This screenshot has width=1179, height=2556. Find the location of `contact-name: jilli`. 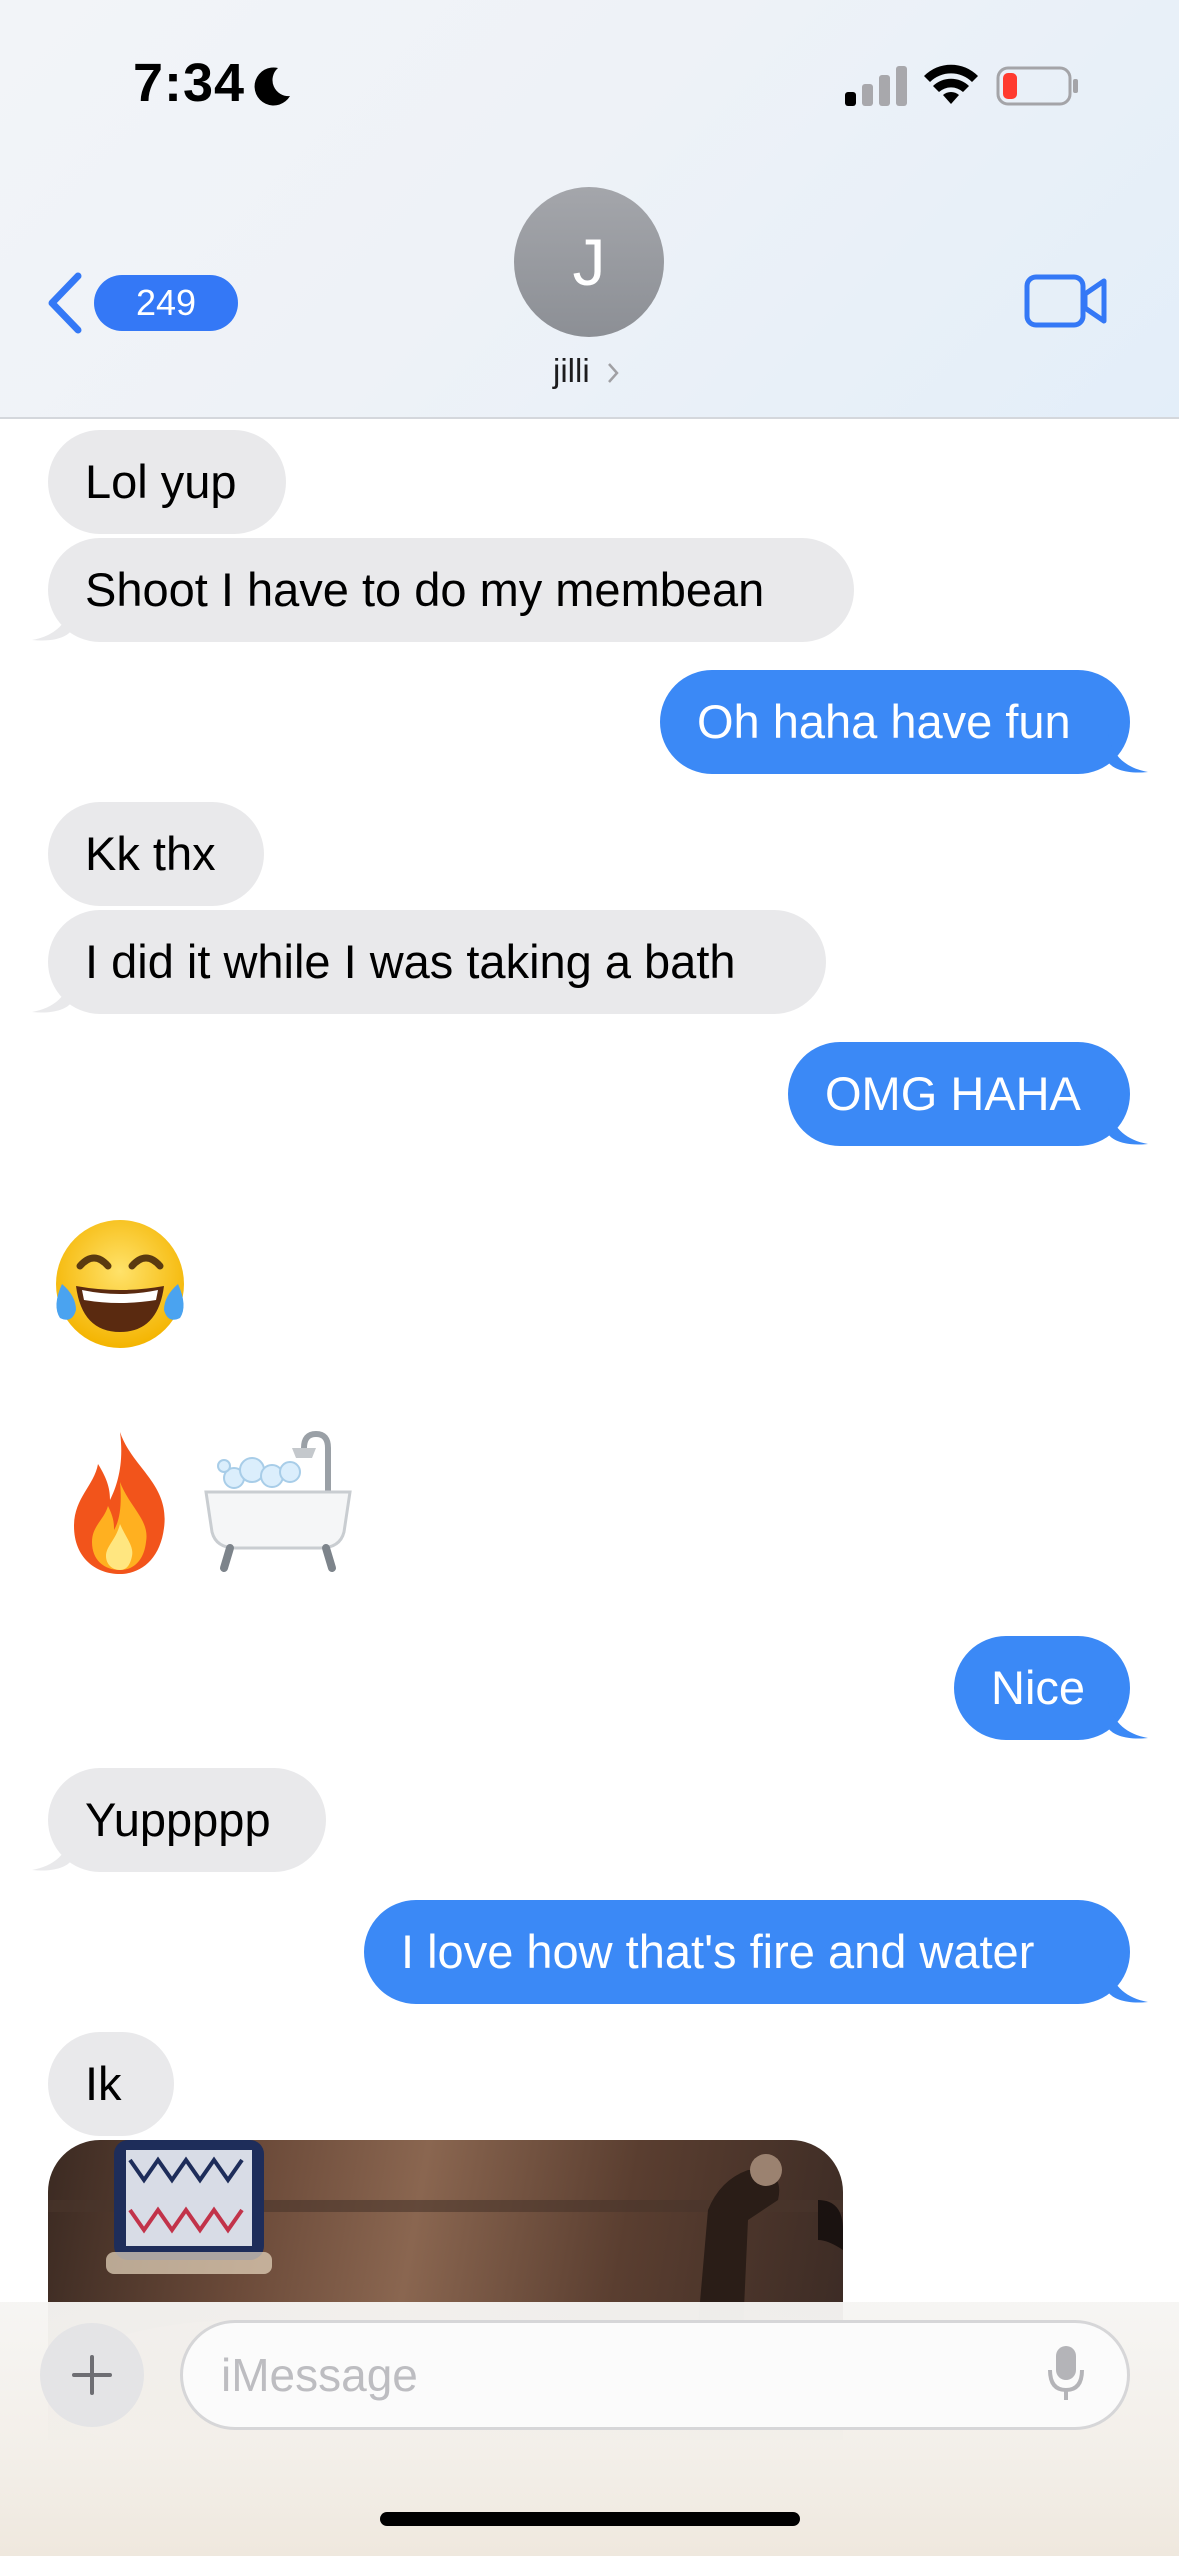

contact-name: jilli is located at coordinates (571, 371).